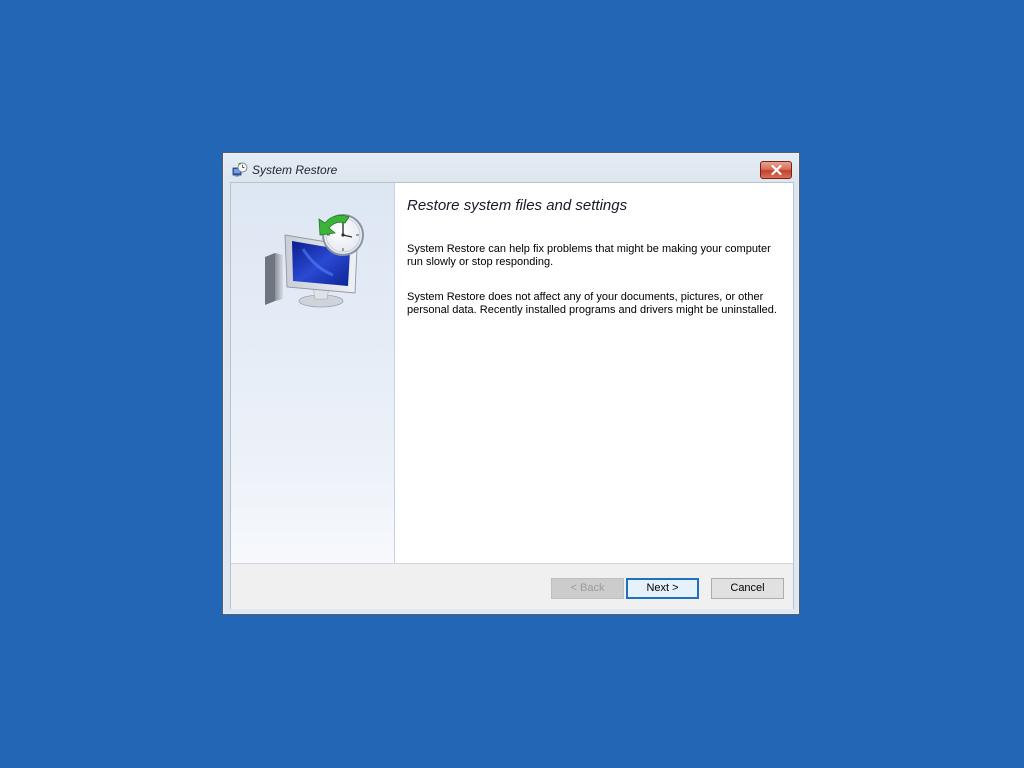 Image resolution: width=1024 pixels, height=768 pixels. What do you see at coordinates (517, 205) in the screenshot?
I see `page-heading: Restore system files and settings` at bounding box center [517, 205].